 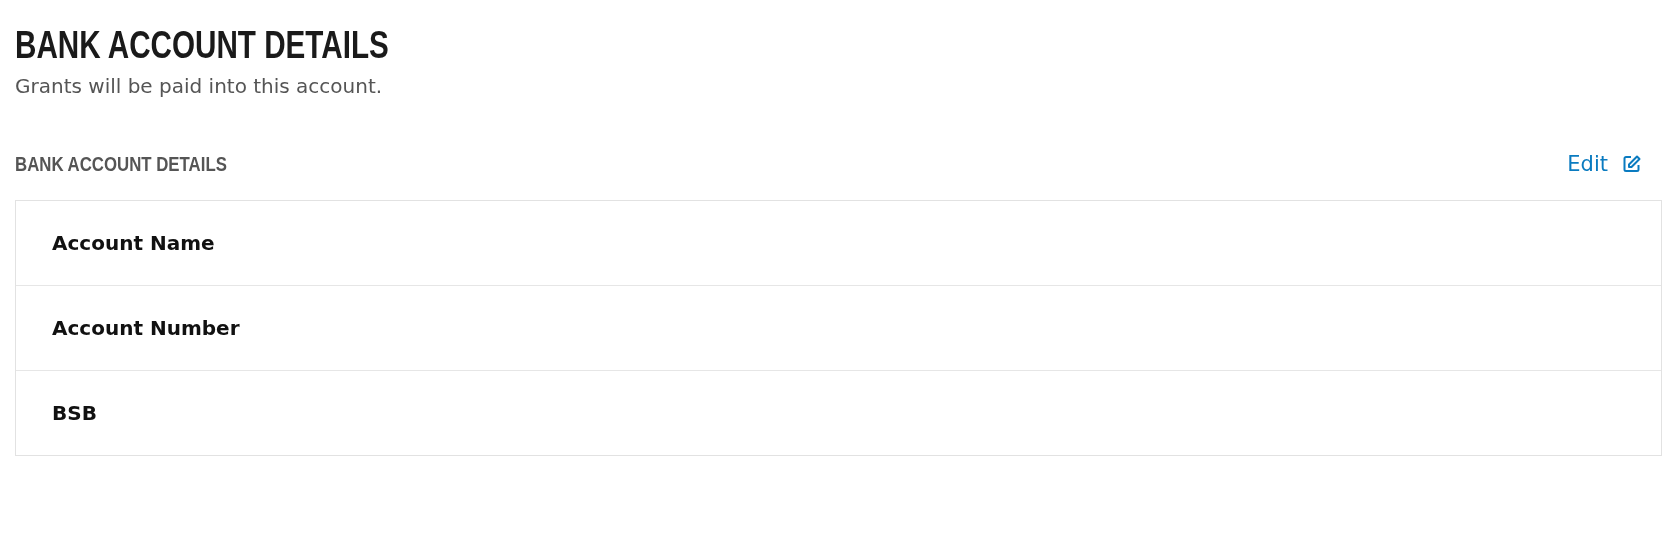 What do you see at coordinates (74, 413) in the screenshot?
I see `row-label: BSB` at bounding box center [74, 413].